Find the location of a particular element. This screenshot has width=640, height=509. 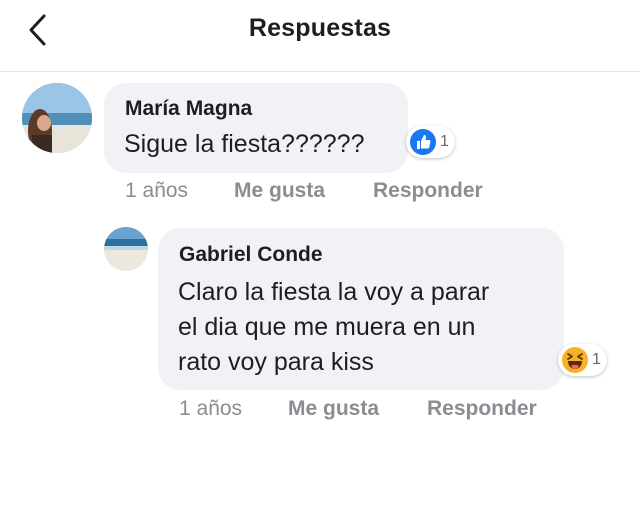

comment-text-line: el dia que me muera en un is located at coordinates (327, 327).